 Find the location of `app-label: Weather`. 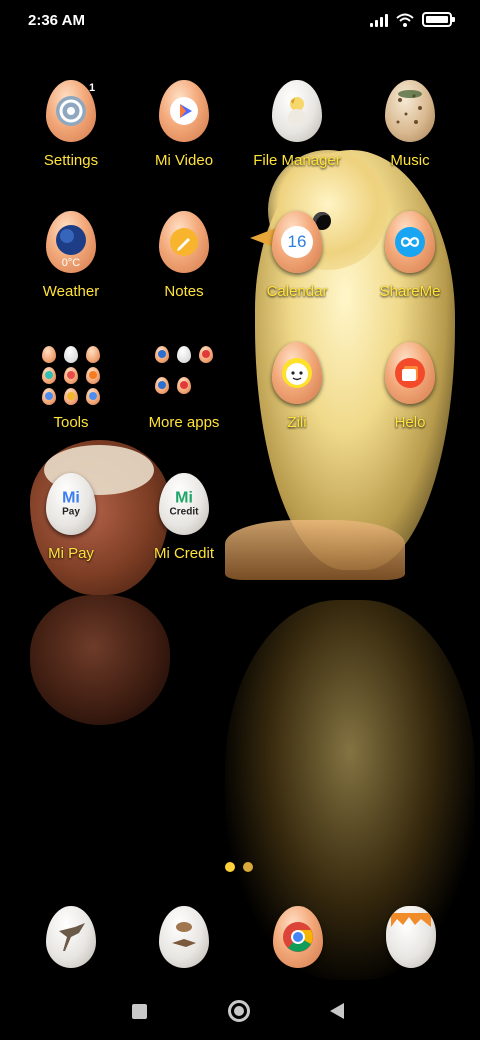

app-label: Weather is located at coordinates (71, 291).